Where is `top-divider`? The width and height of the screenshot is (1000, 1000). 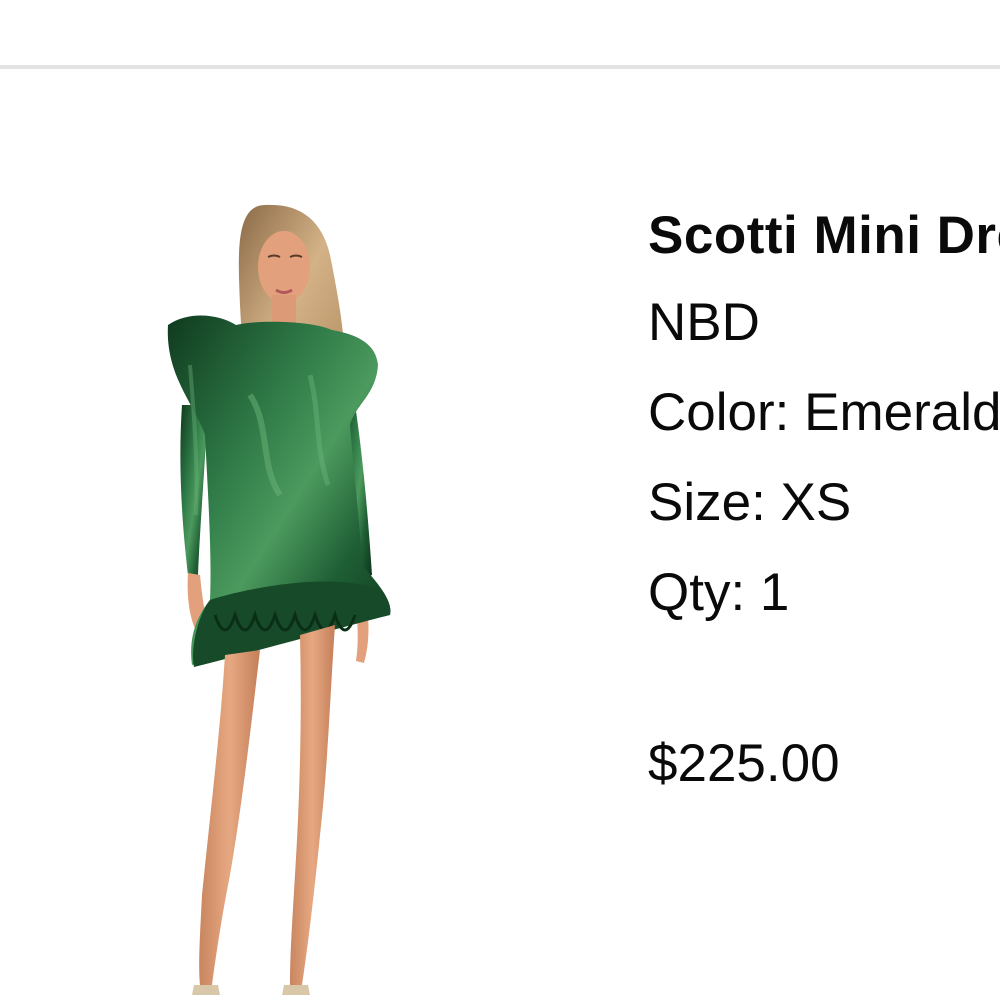 top-divider is located at coordinates (500, 67).